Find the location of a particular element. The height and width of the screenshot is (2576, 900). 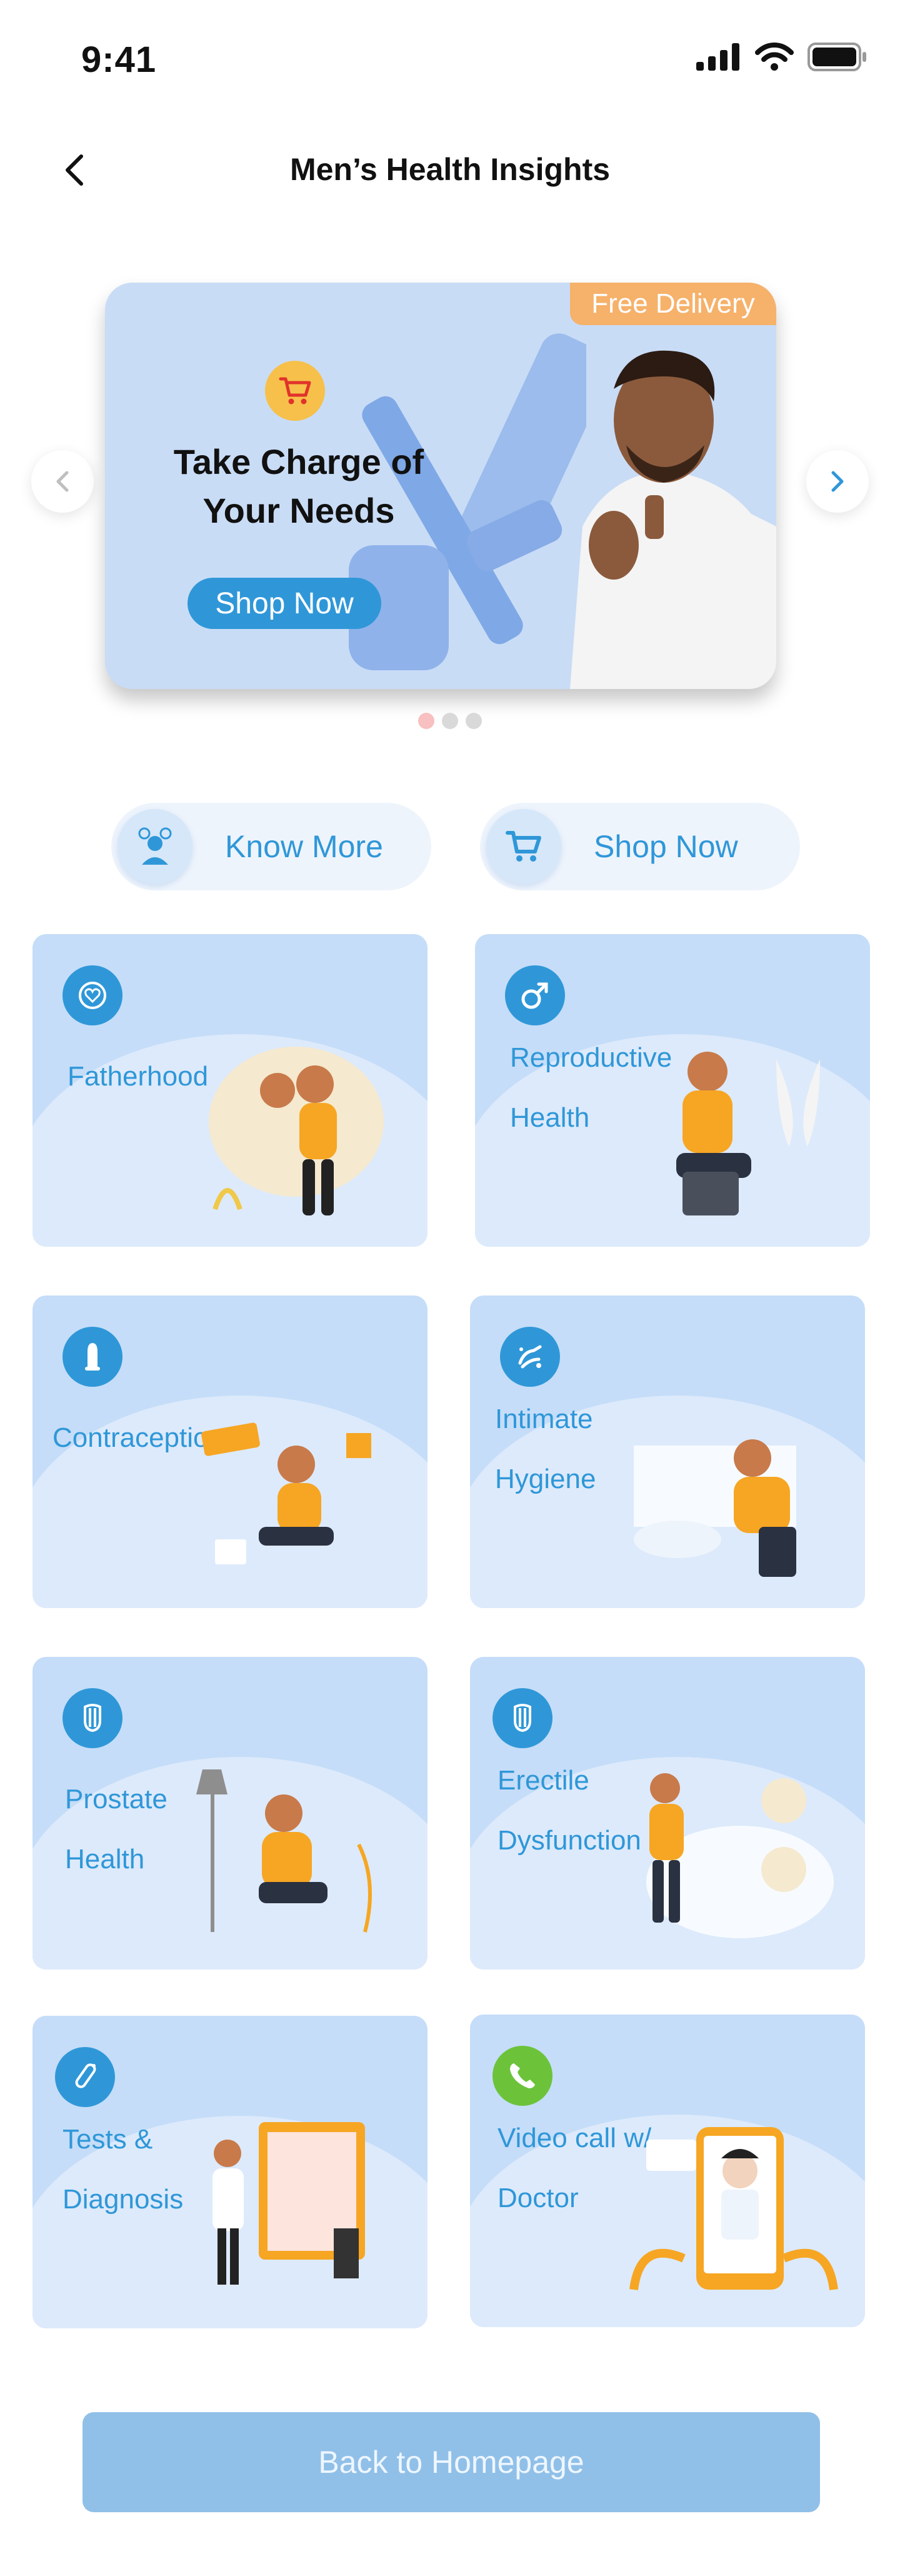

man-with-pills-illustration is located at coordinates (673, 519).